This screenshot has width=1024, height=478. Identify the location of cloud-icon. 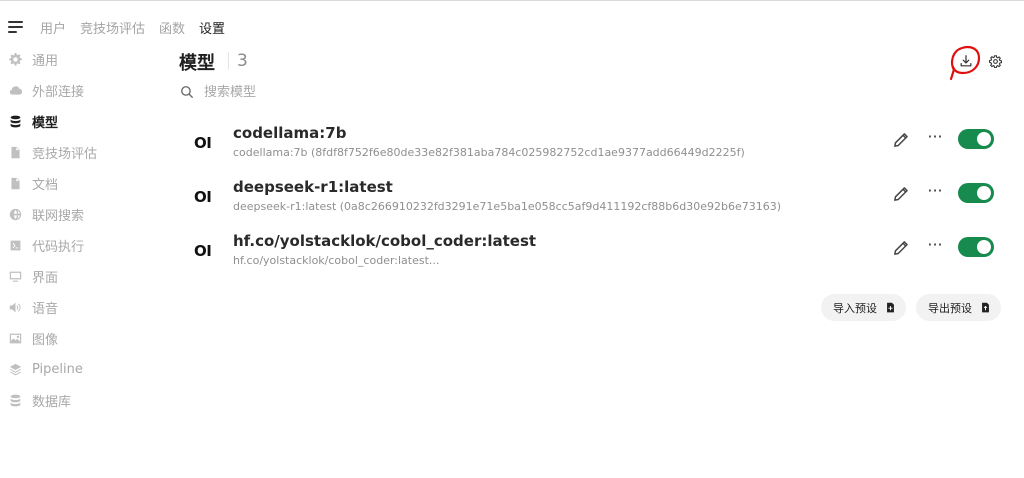
(15, 91).